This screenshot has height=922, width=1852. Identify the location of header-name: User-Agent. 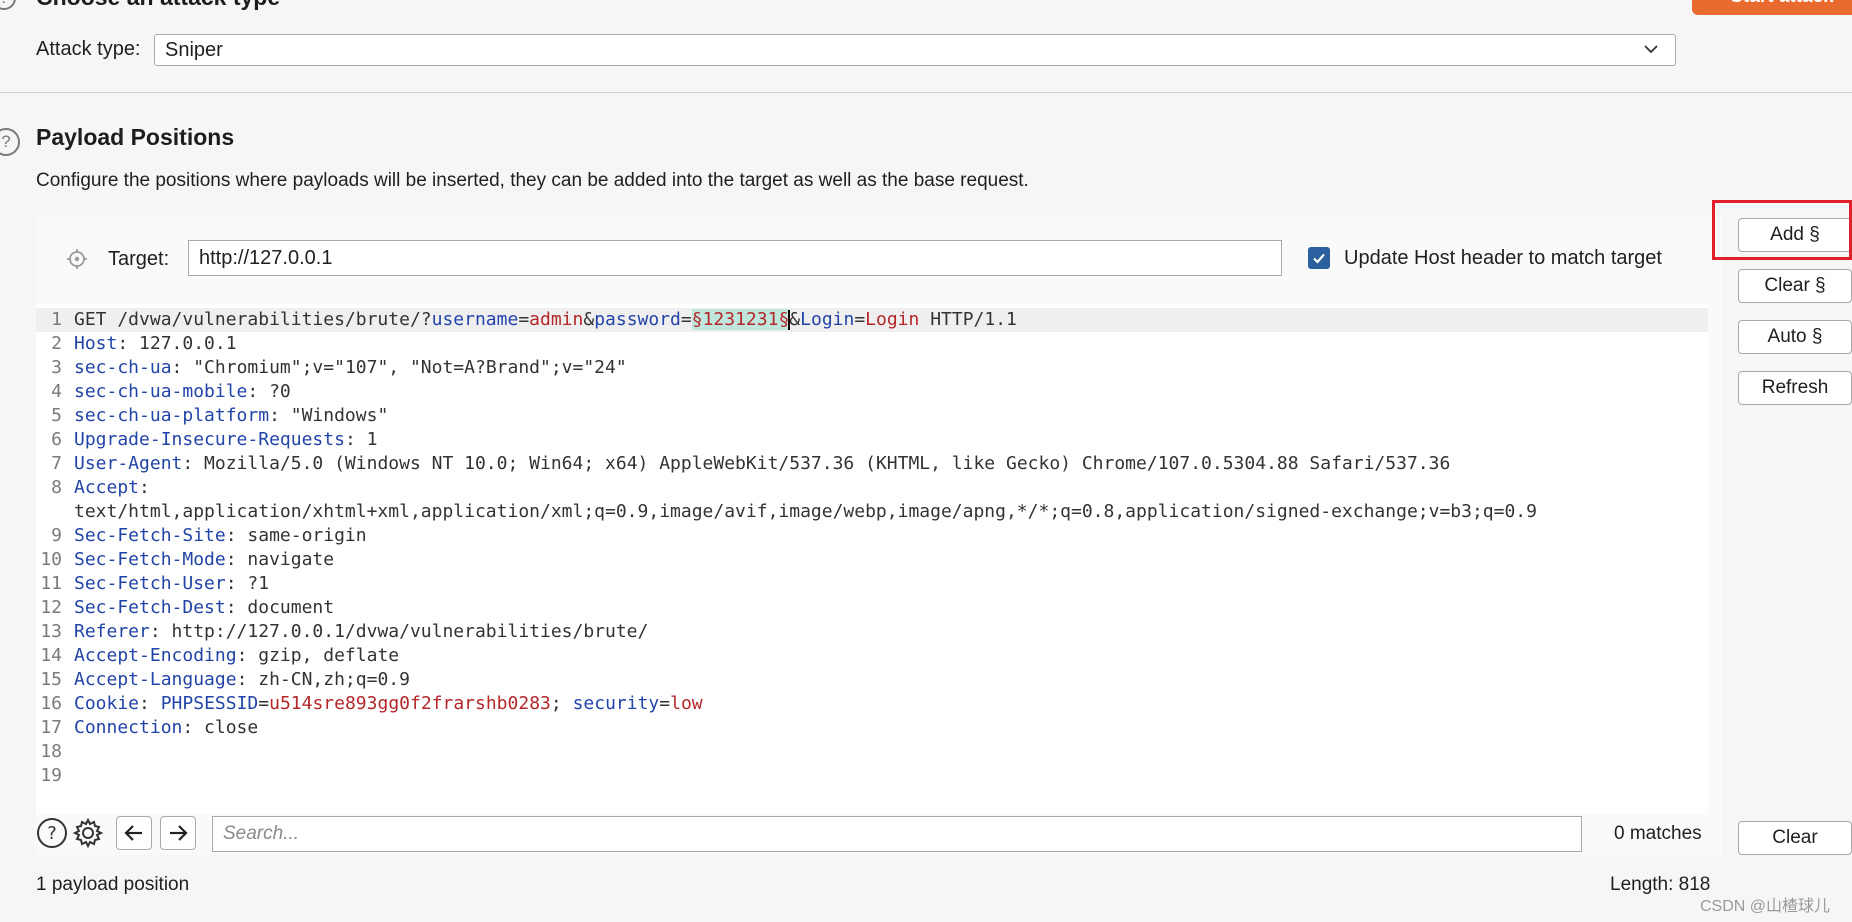
(128, 463).